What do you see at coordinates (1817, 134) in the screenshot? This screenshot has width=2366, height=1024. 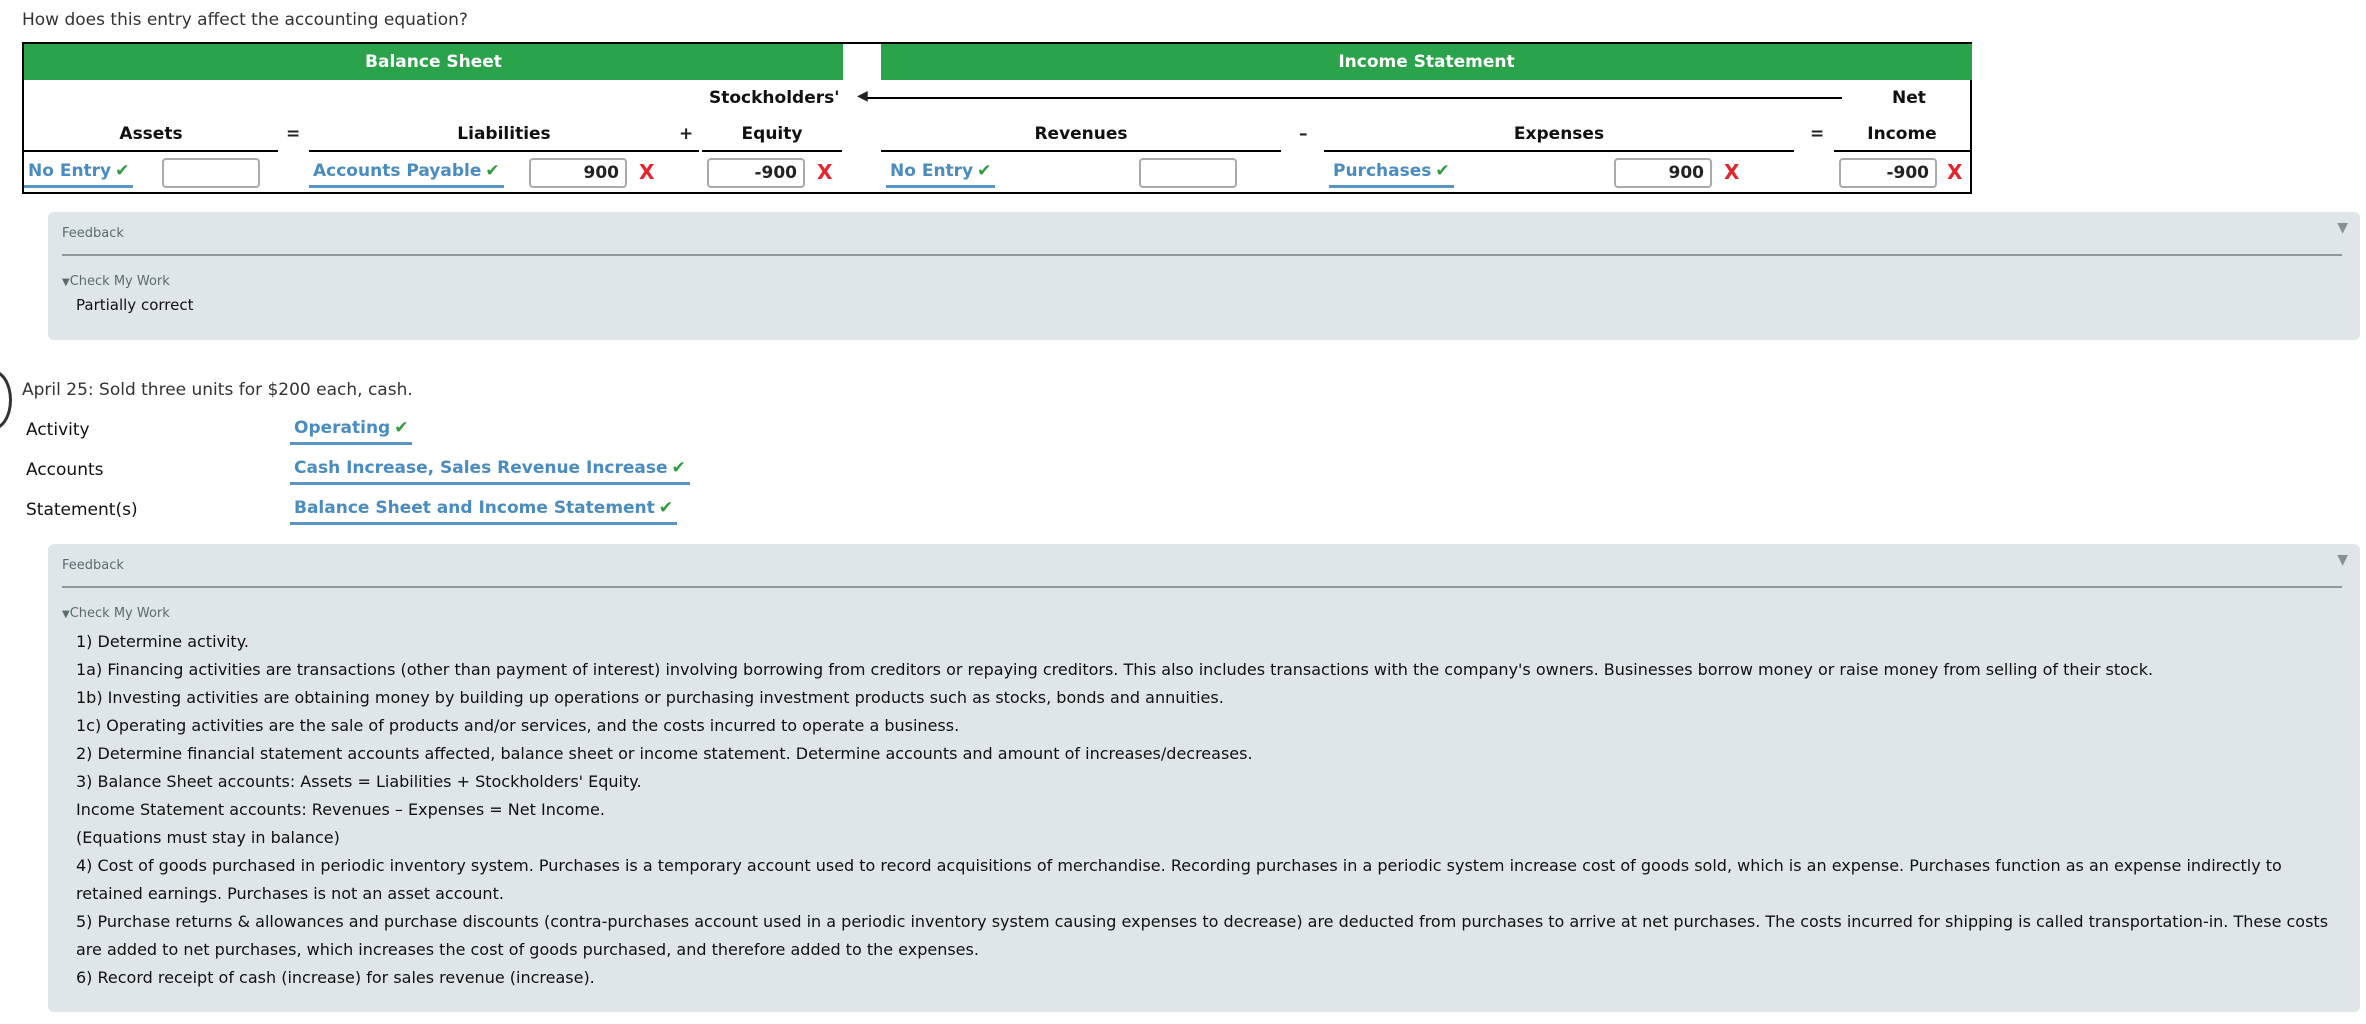 I see `equals-operator-2: =` at bounding box center [1817, 134].